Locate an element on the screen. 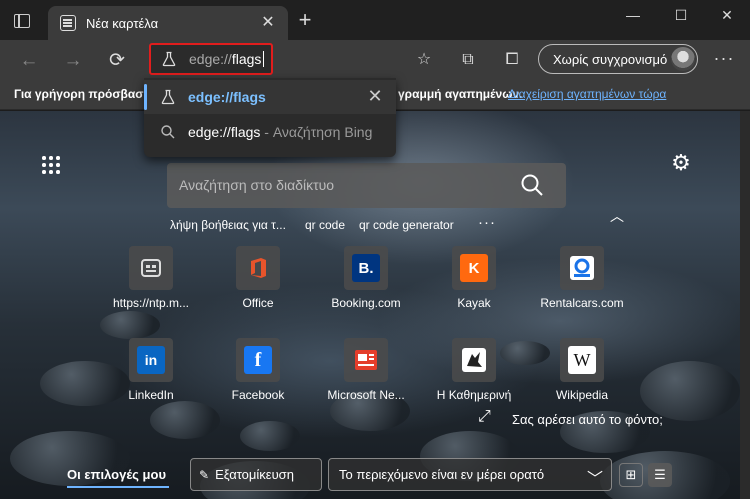  quick-link-tile: Rentalcars.com is located at coordinates (582, 291).